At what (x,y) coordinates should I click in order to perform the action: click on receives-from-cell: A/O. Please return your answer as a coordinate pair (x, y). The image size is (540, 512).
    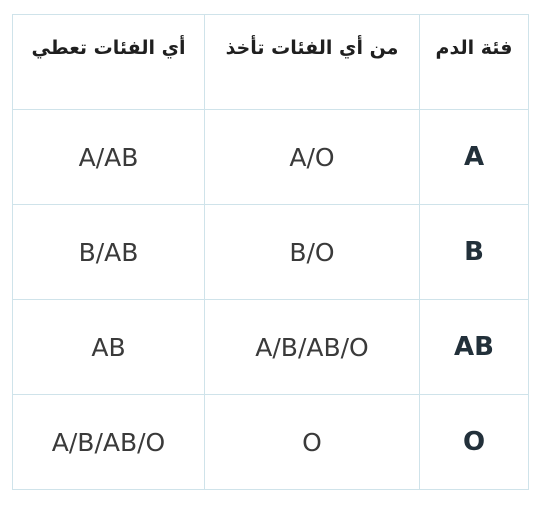
    Looking at the image, I should click on (312, 157).